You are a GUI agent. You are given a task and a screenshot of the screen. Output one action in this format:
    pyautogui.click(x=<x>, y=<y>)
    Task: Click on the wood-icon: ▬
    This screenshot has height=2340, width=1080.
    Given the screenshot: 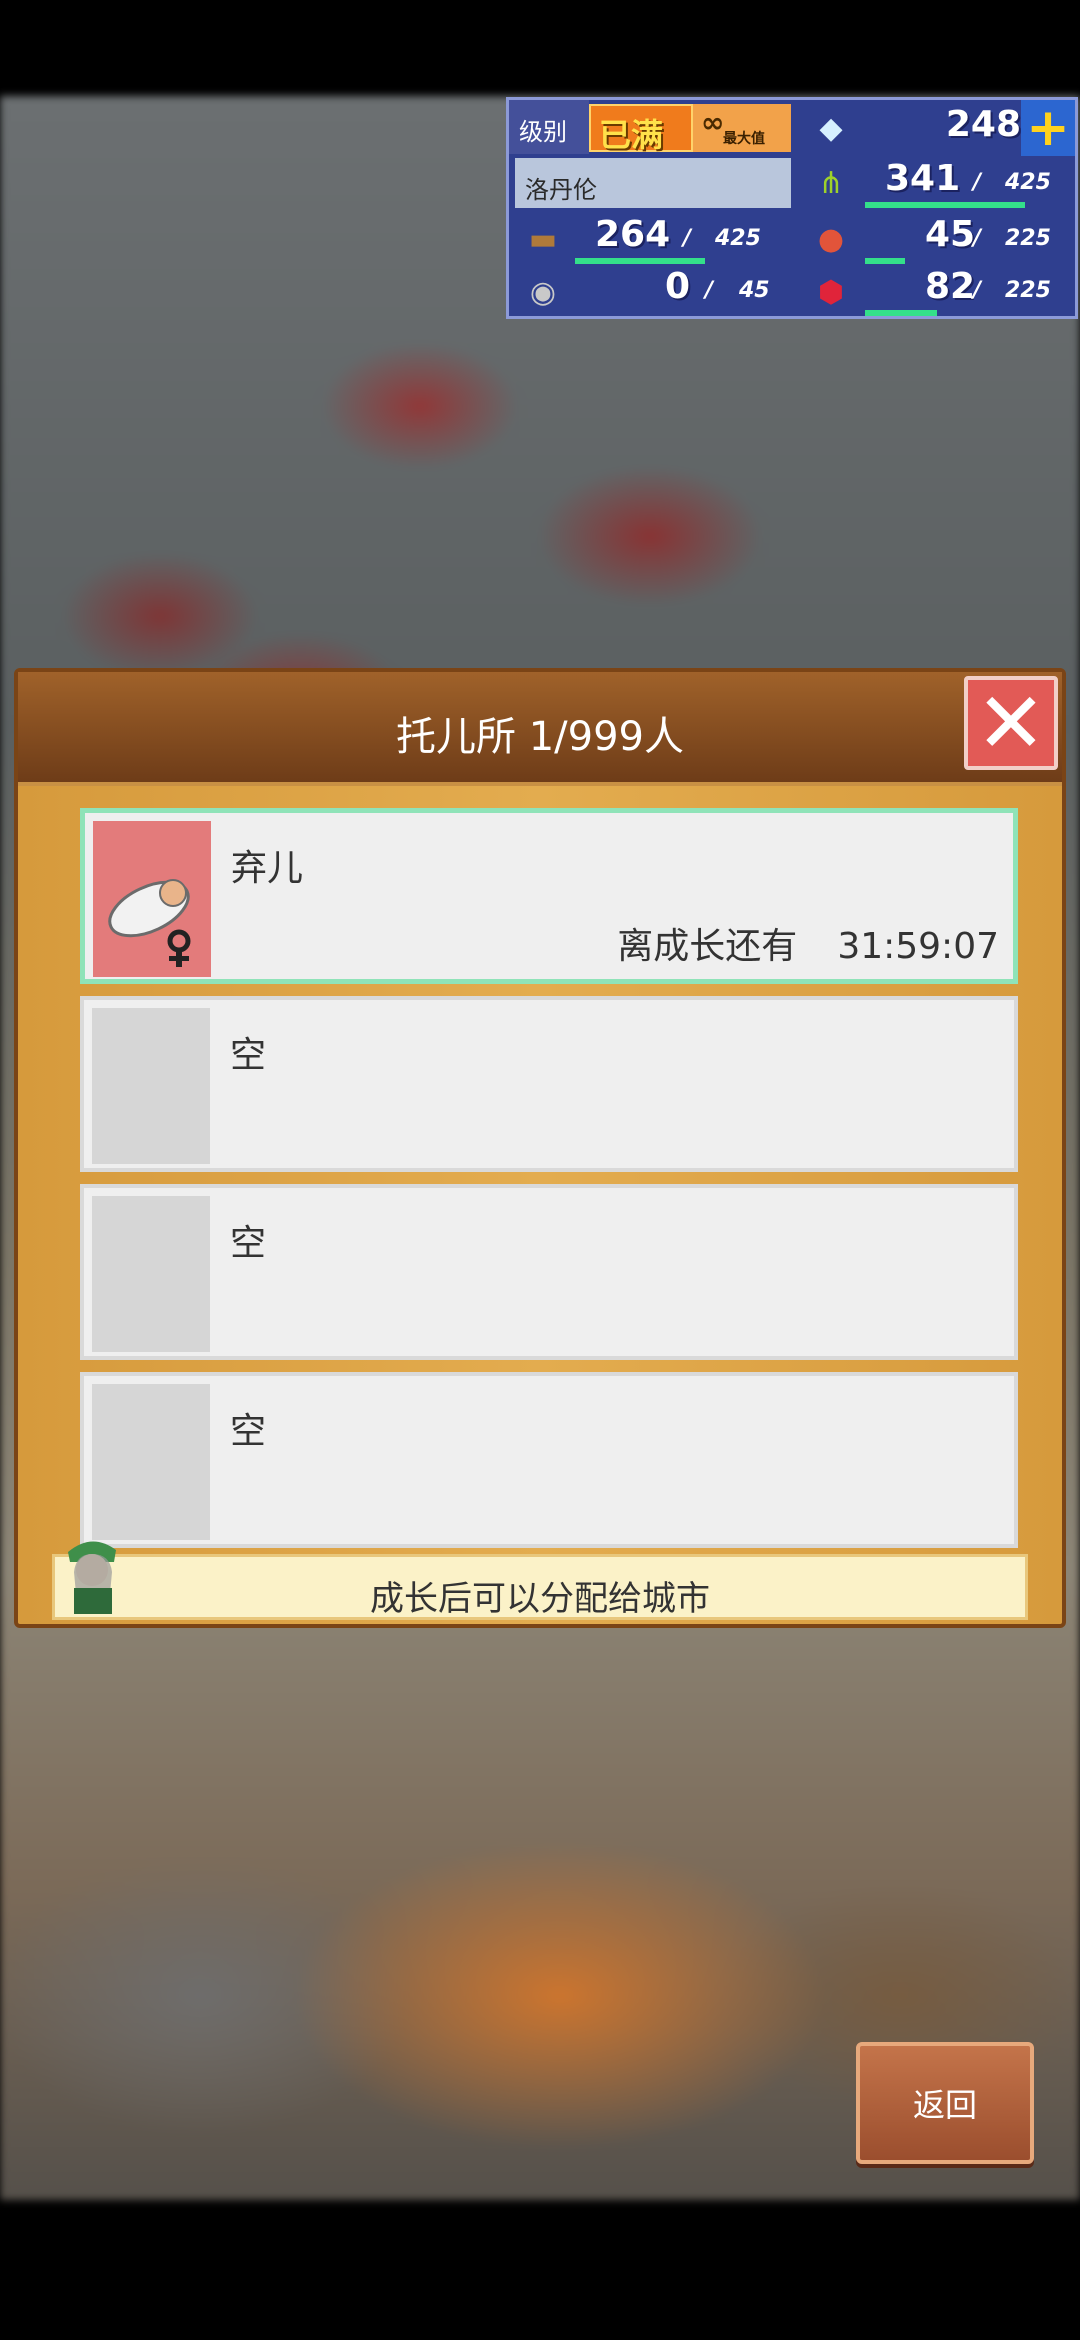 What is the action you would take?
    pyautogui.click(x=543, y=239)
    